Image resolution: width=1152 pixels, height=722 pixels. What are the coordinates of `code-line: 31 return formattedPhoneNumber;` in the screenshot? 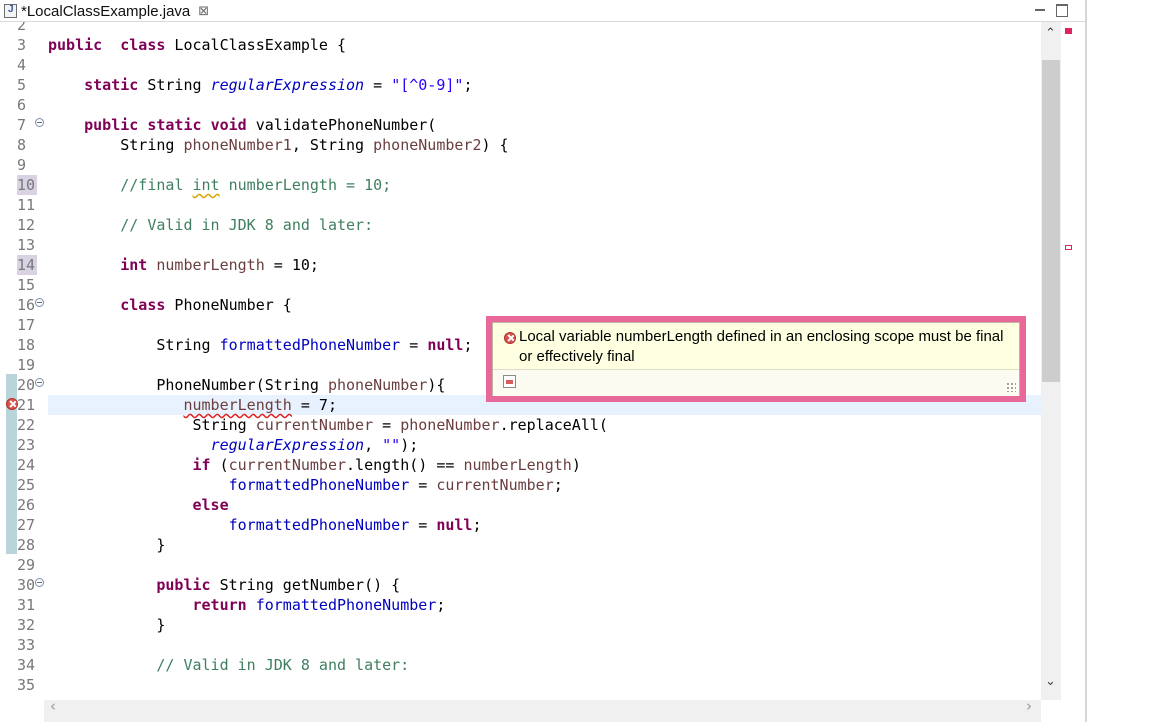 It's located at (520, 605).